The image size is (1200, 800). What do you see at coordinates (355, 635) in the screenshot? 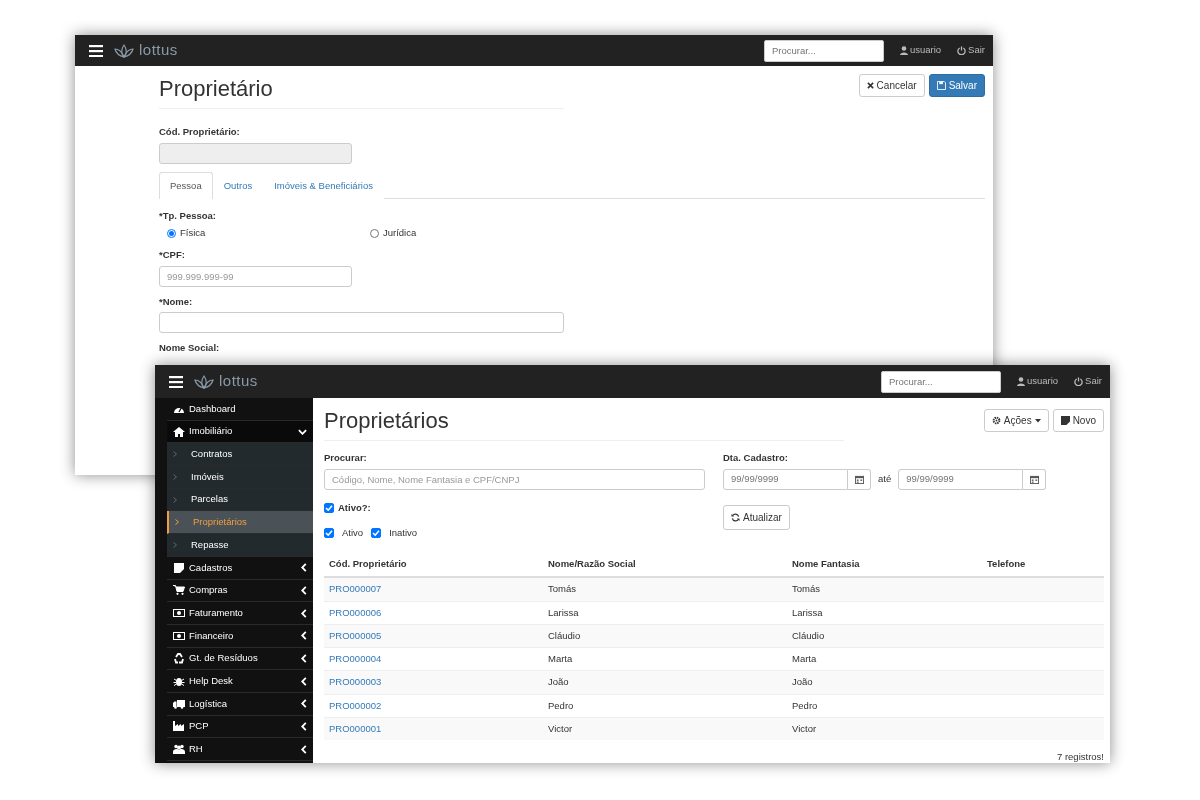
I see `code-link: PRO000005` at bounding box center [355, 635].